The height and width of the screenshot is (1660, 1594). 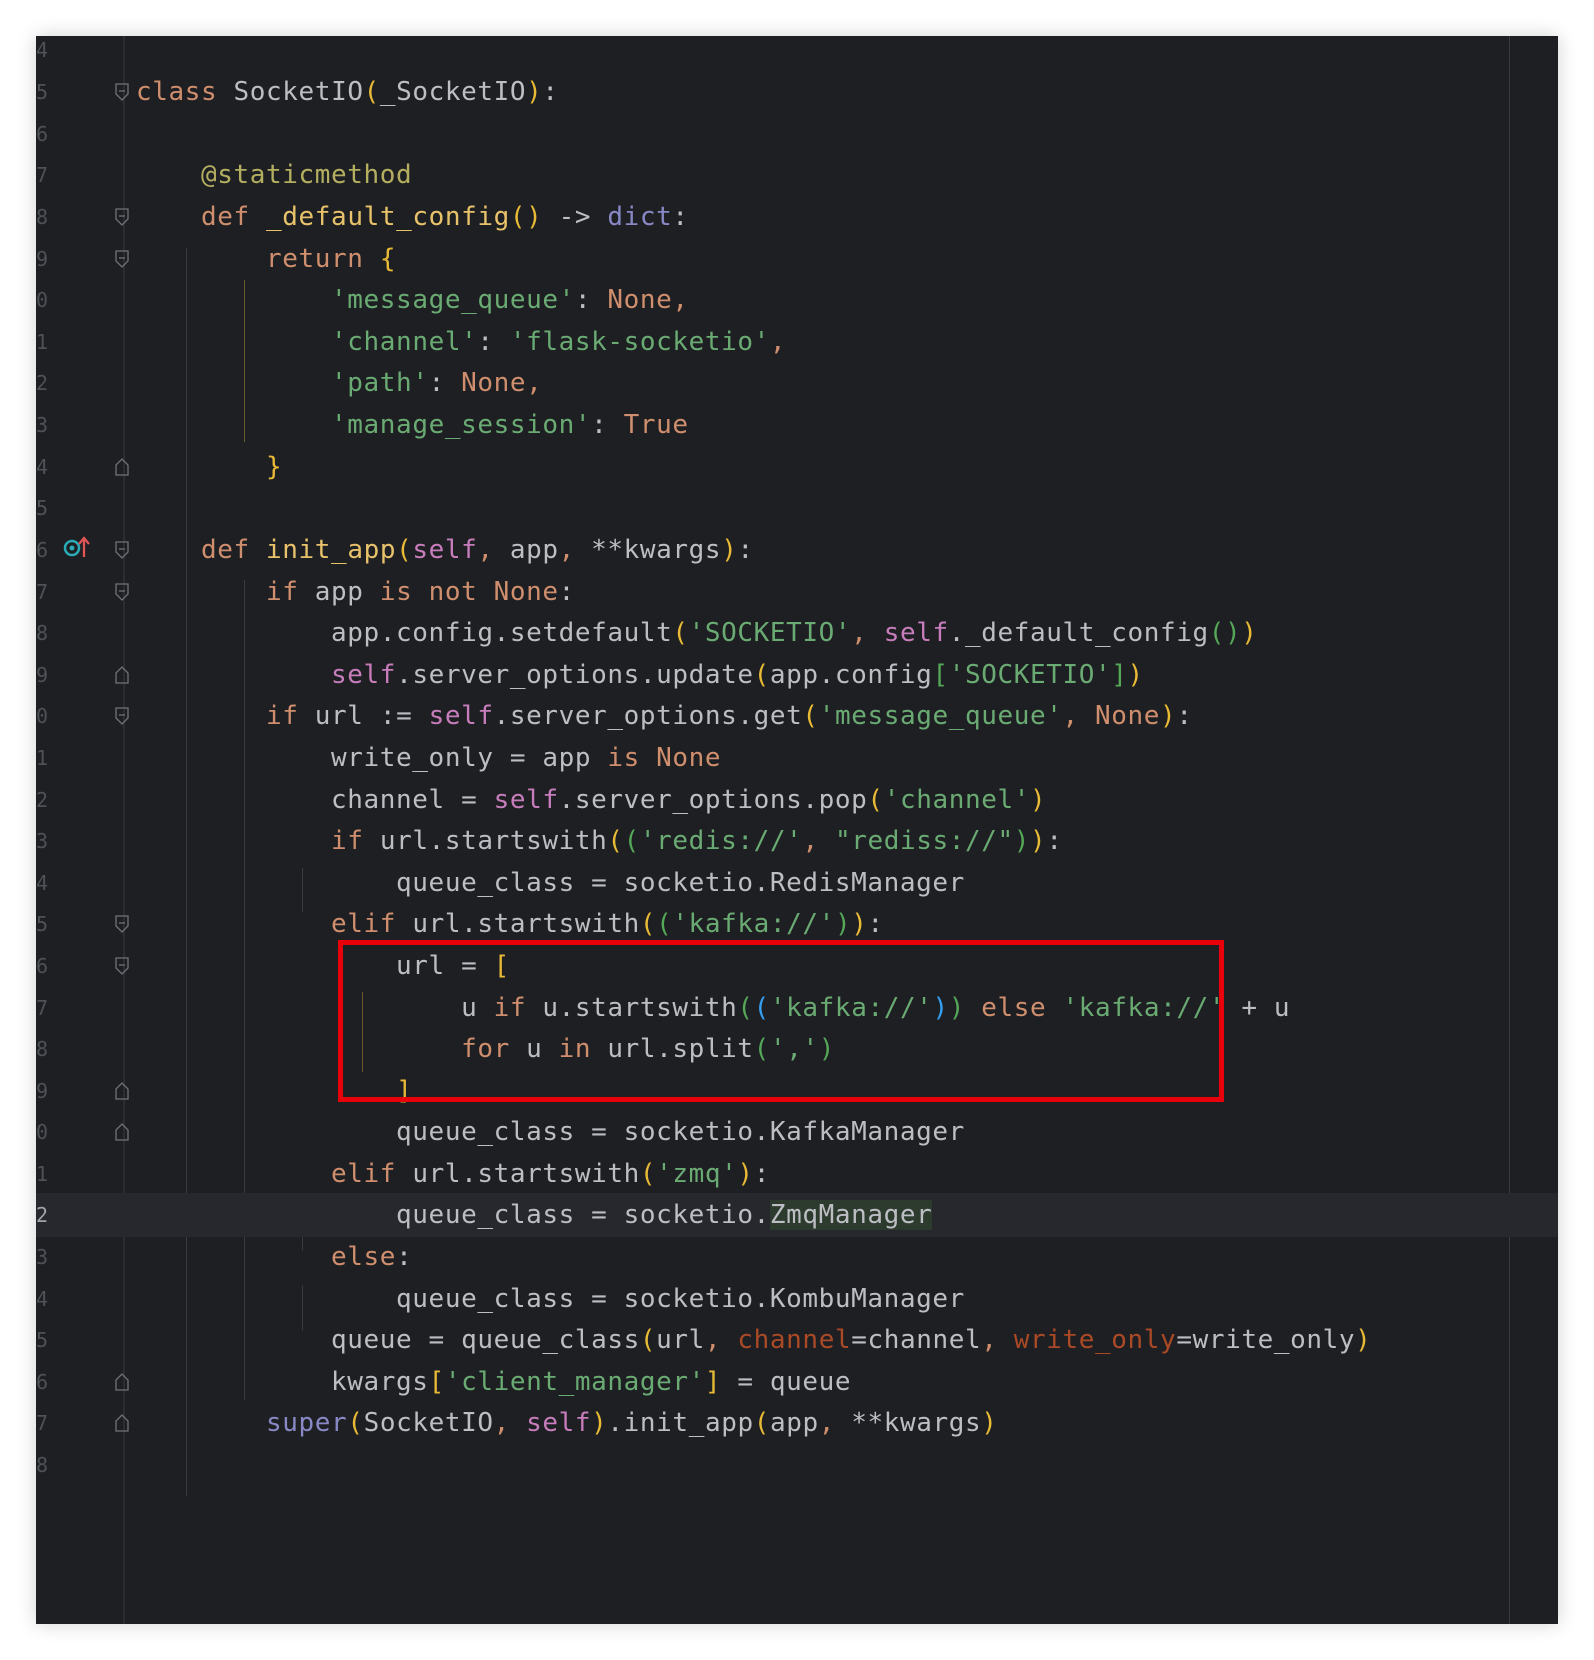 What do you see at coordinates (797, 92) in the screenshot?
I see `code-line: 5 class SocketIO(_SocketIO):` at bounding box center [797, 92].